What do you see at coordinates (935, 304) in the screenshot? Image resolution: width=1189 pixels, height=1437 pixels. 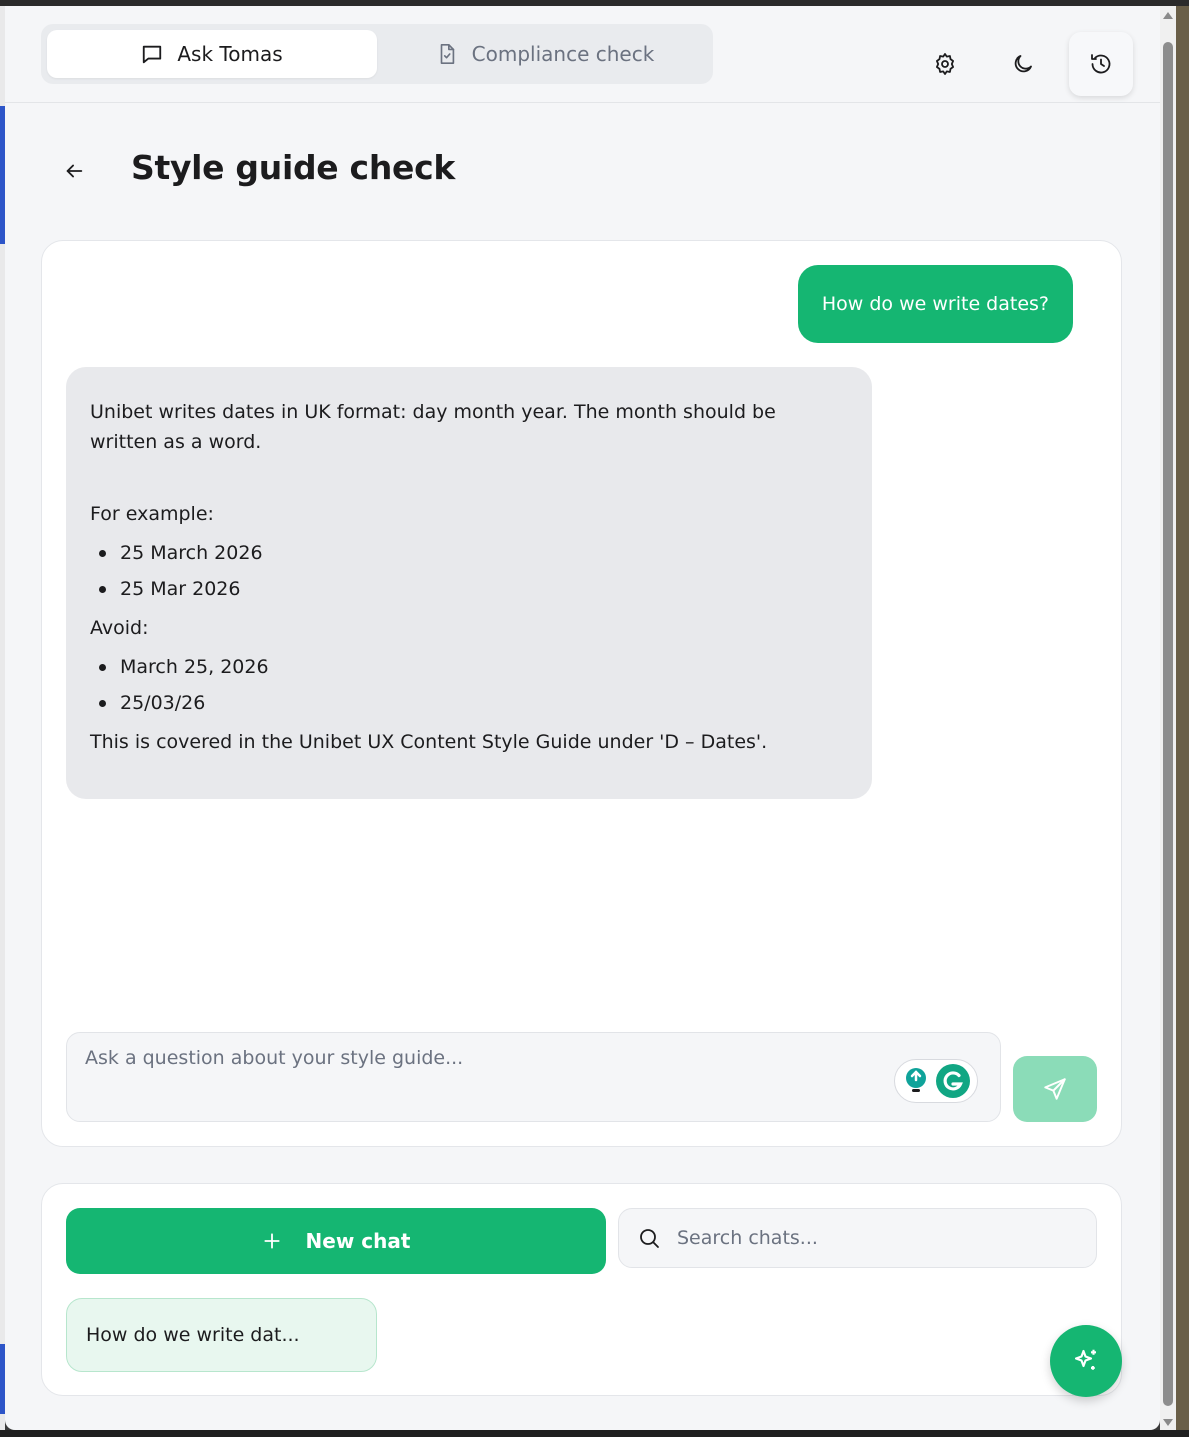 I see `user-message: How do we write dates?` at bounding box center [935, 304].